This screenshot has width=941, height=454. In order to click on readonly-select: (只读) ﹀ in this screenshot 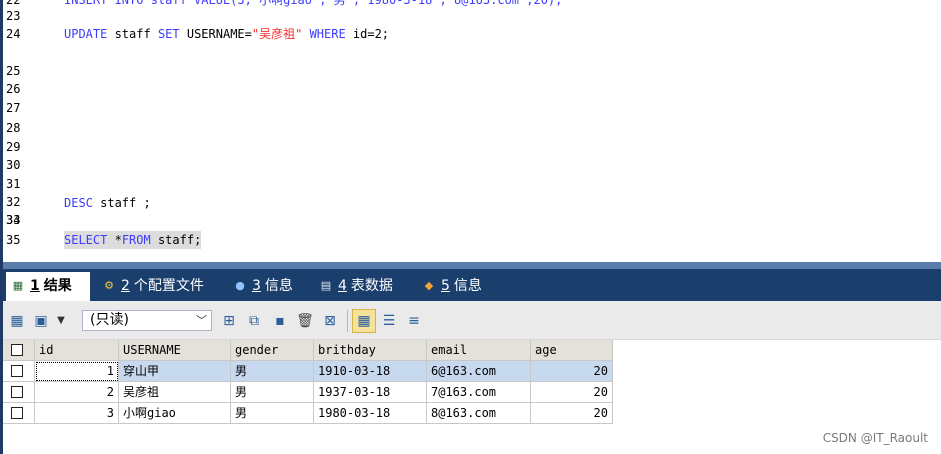, I will do `click(147, 320)`.